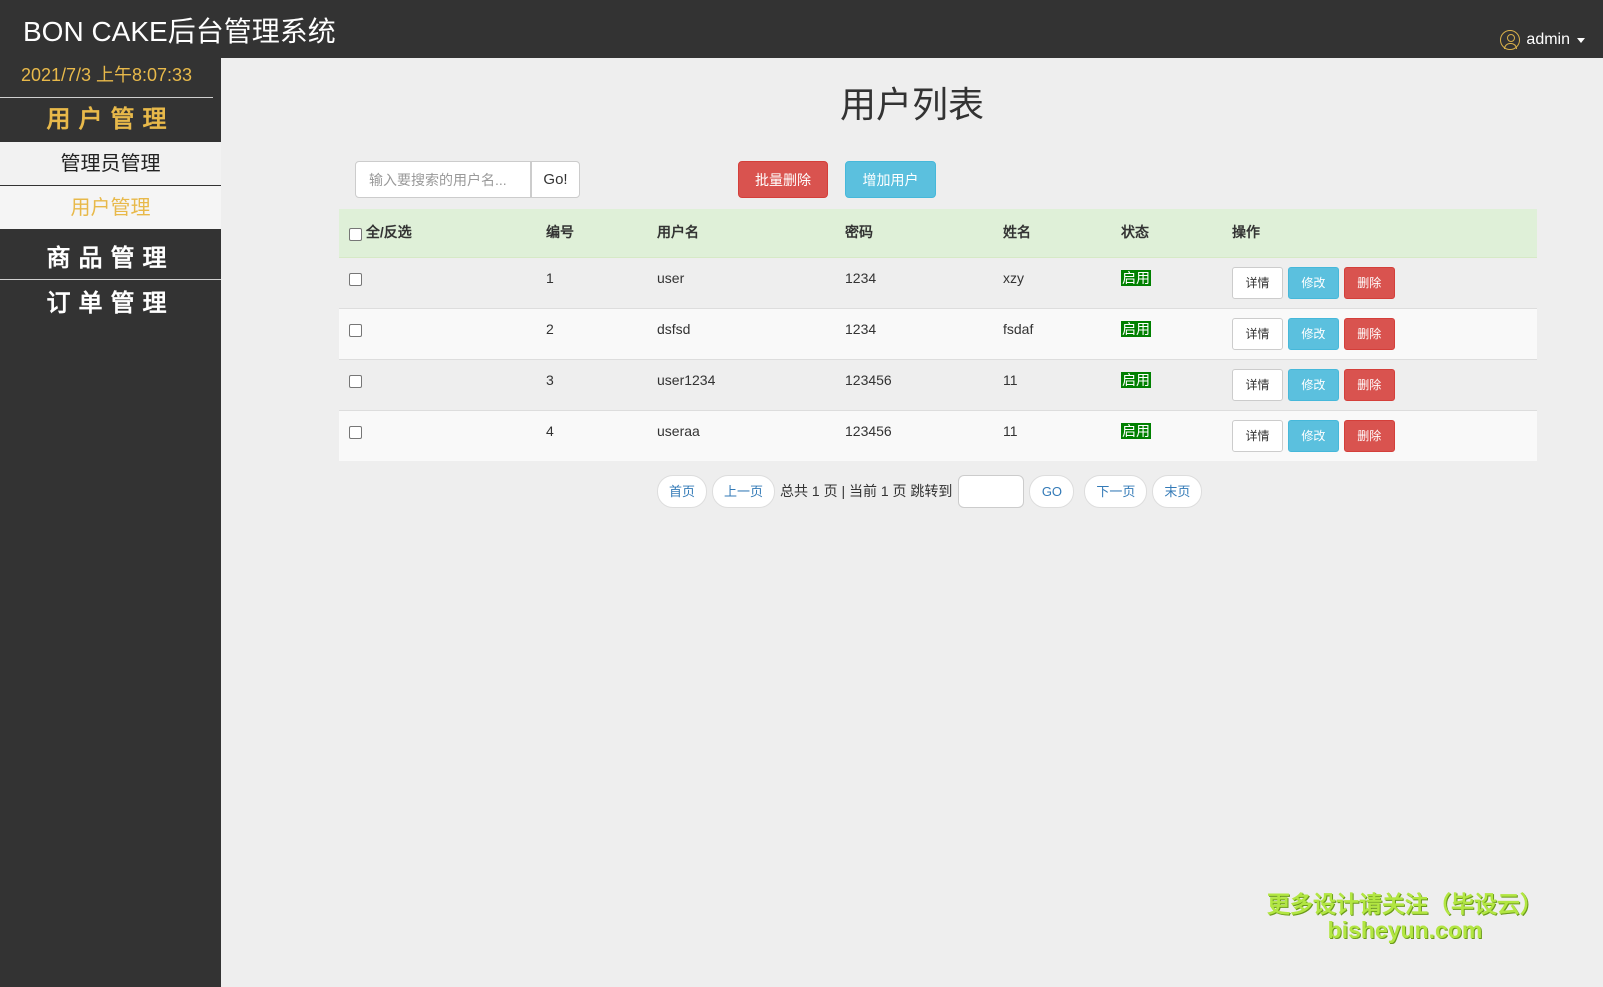 The width and height of the screenshot is (1603, 987). Describe the element at coordinates (751, 384) in the screenshot. I see `cell-username: user1234` at that location.